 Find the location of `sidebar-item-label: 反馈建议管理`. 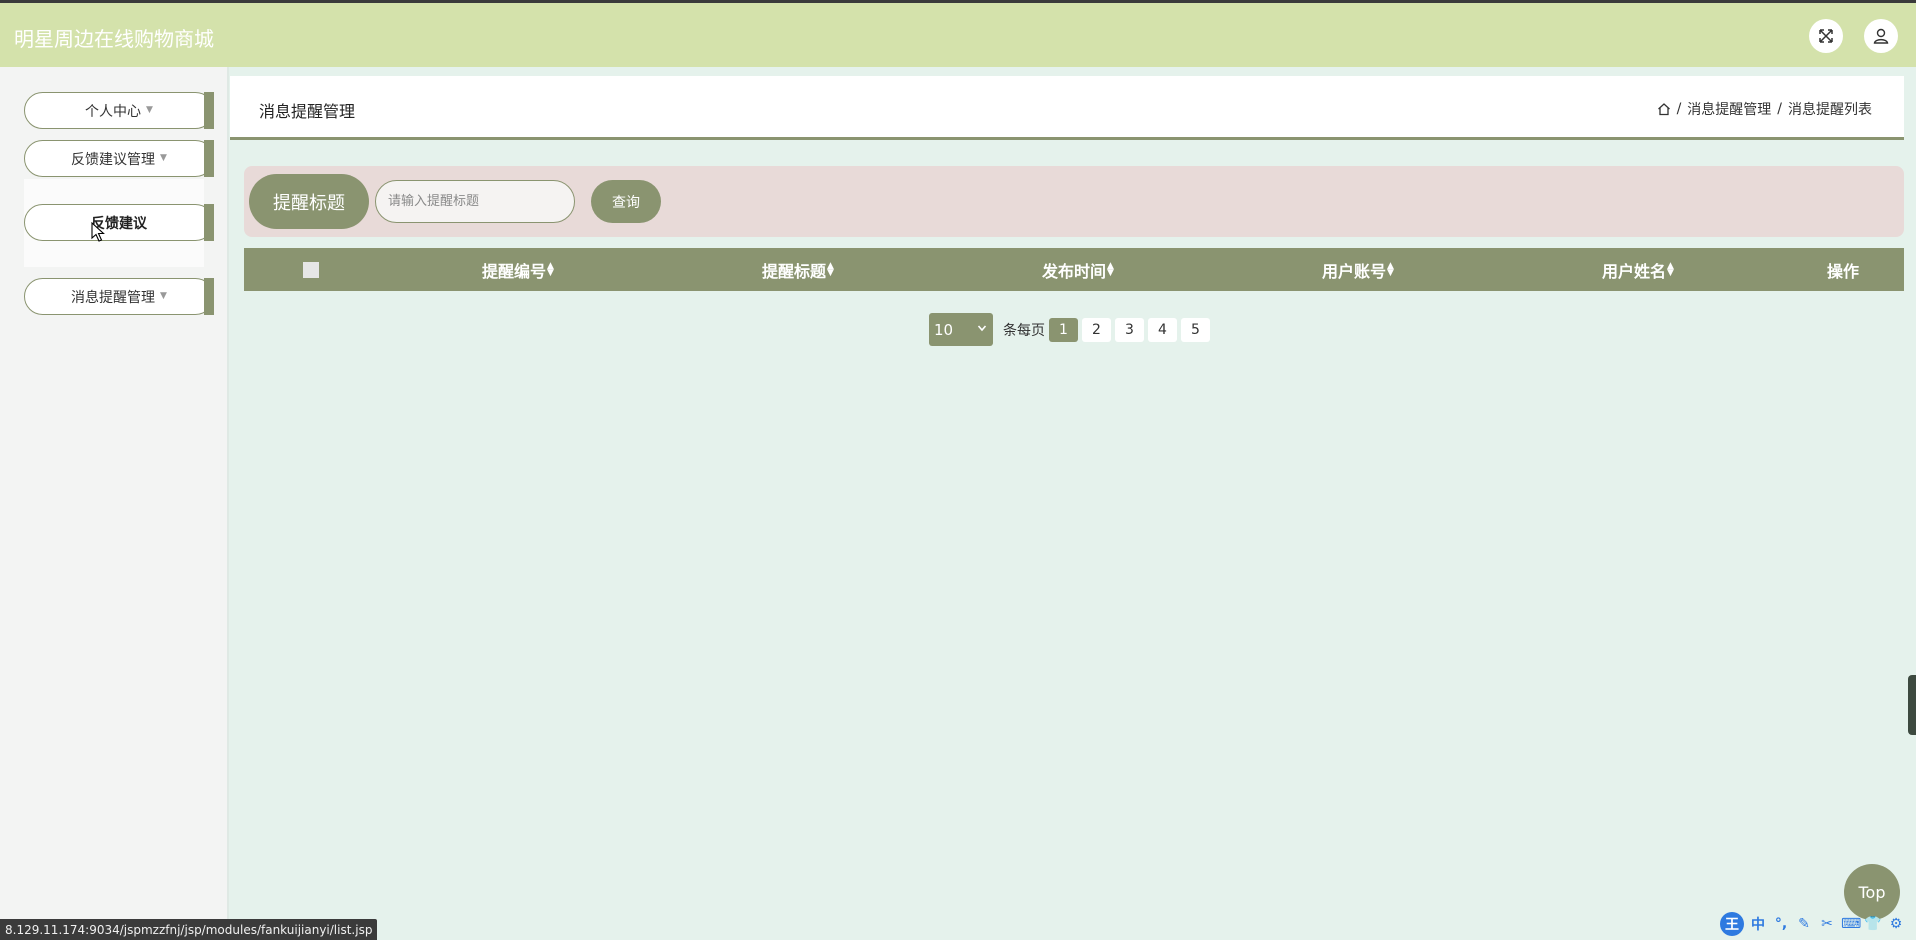

sidebar-item-label: 反馈建议管理 is located at coordinates (113, 159).